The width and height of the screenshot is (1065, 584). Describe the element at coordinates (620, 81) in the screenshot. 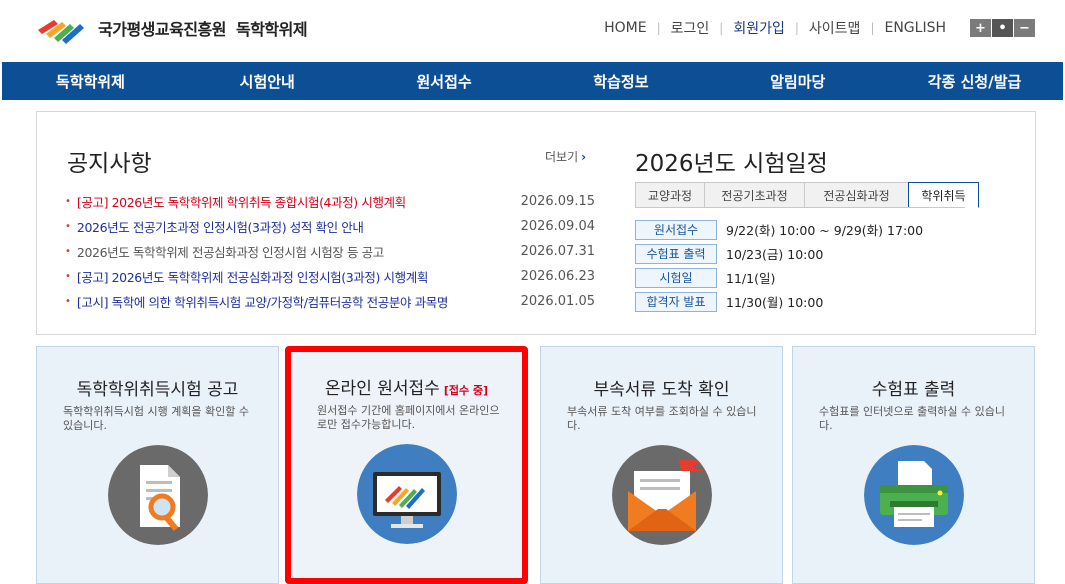

I see `nav-item-study-info: 학습정보` at that location.